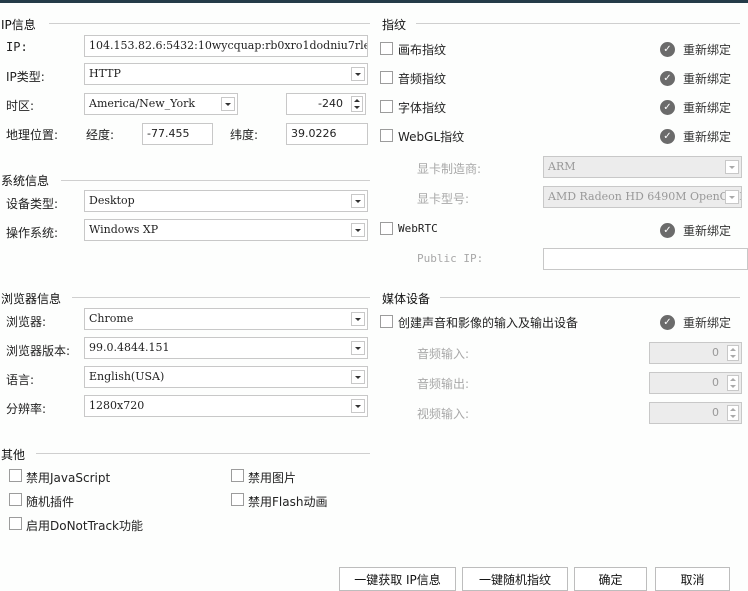 This screenshot has width=748, height=591. I want to click on browser-label: 浏览器:, so click(26, 322).